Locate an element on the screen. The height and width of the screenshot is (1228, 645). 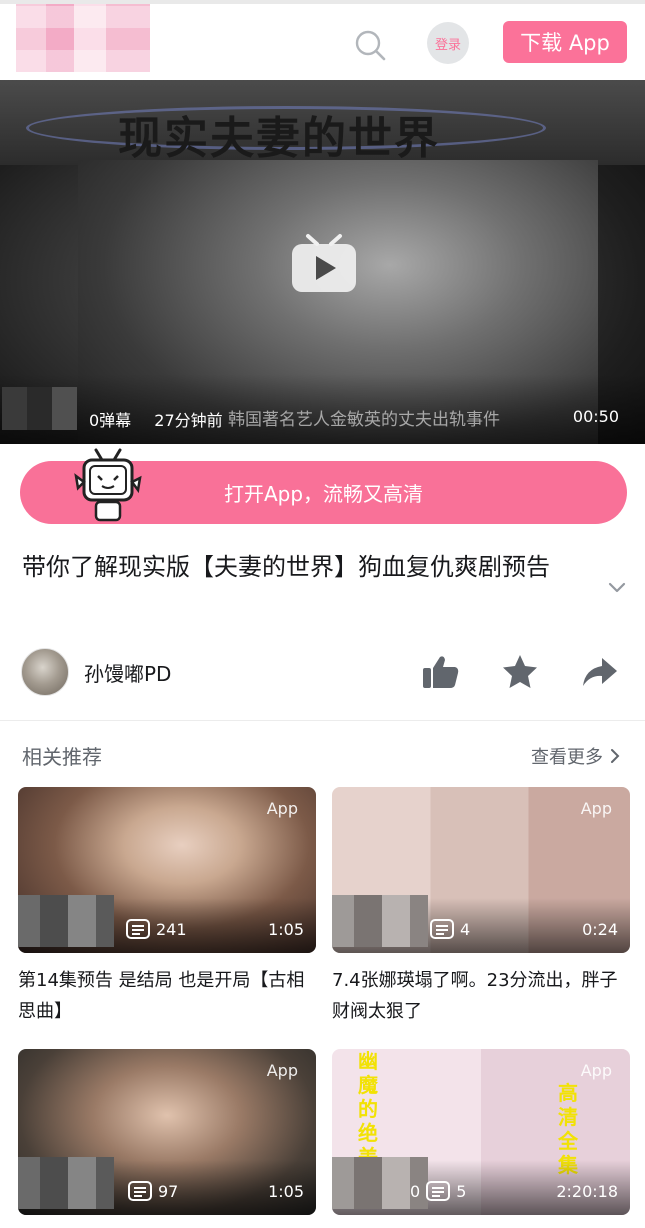
danmaku-stat: 0 5 is located at coordinates (438, 1191).